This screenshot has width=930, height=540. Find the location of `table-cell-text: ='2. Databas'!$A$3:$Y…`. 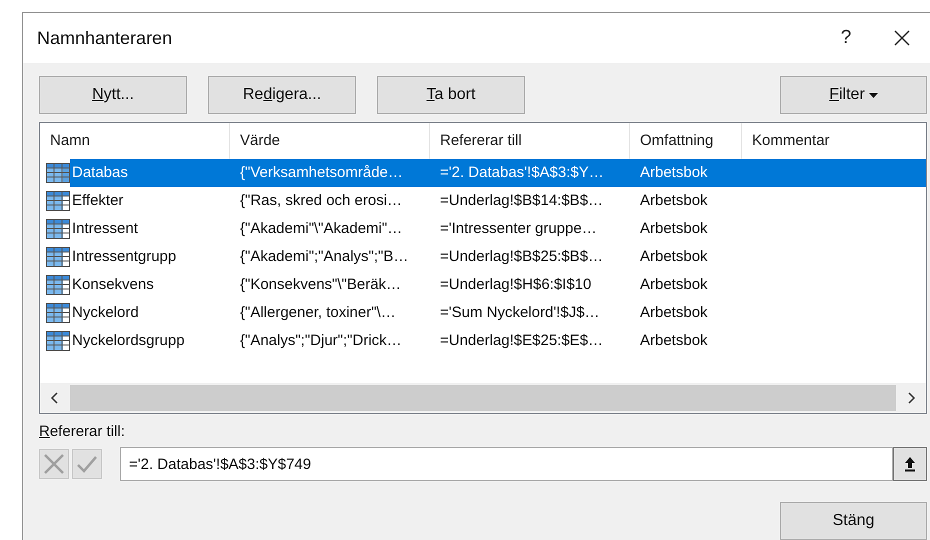

table-cell-text: ='2. Databas'!$A$3:$Y… is located at coordinates (522, 172).